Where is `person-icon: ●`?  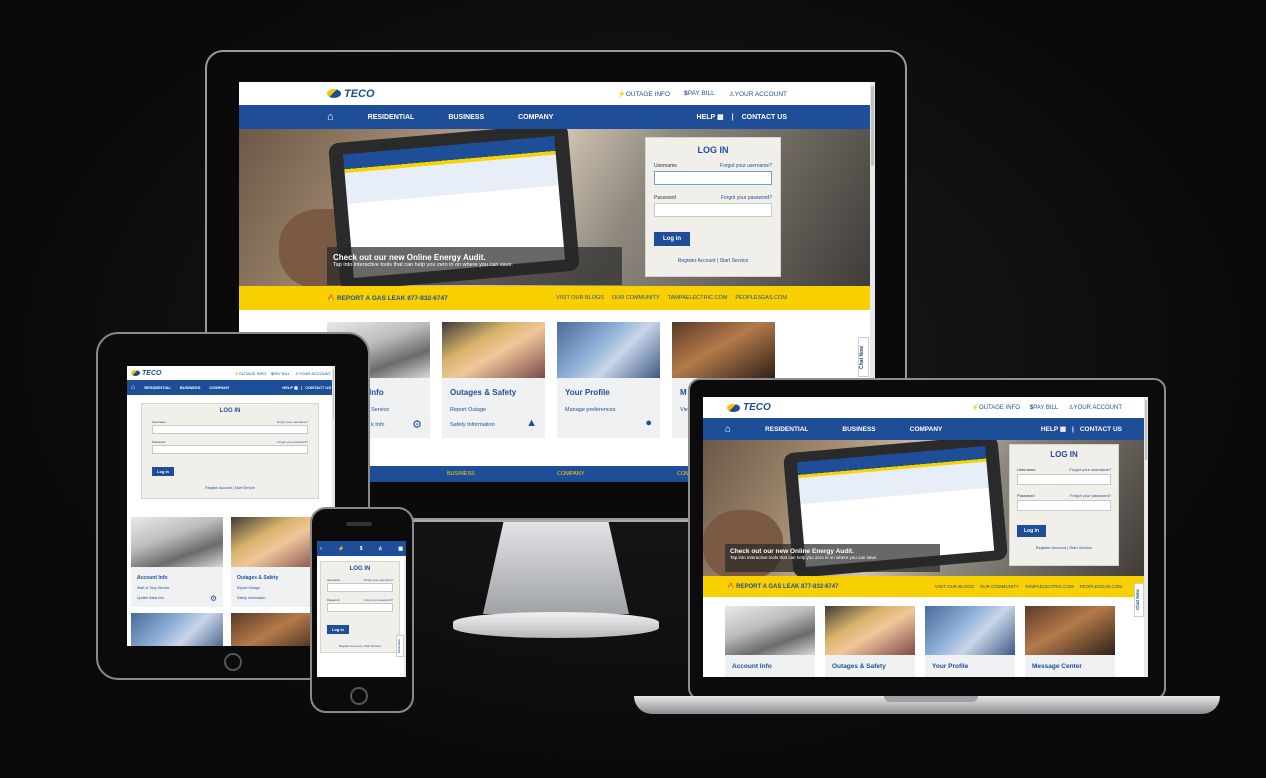 person-icon: ● is located at coordinates (648, 423).